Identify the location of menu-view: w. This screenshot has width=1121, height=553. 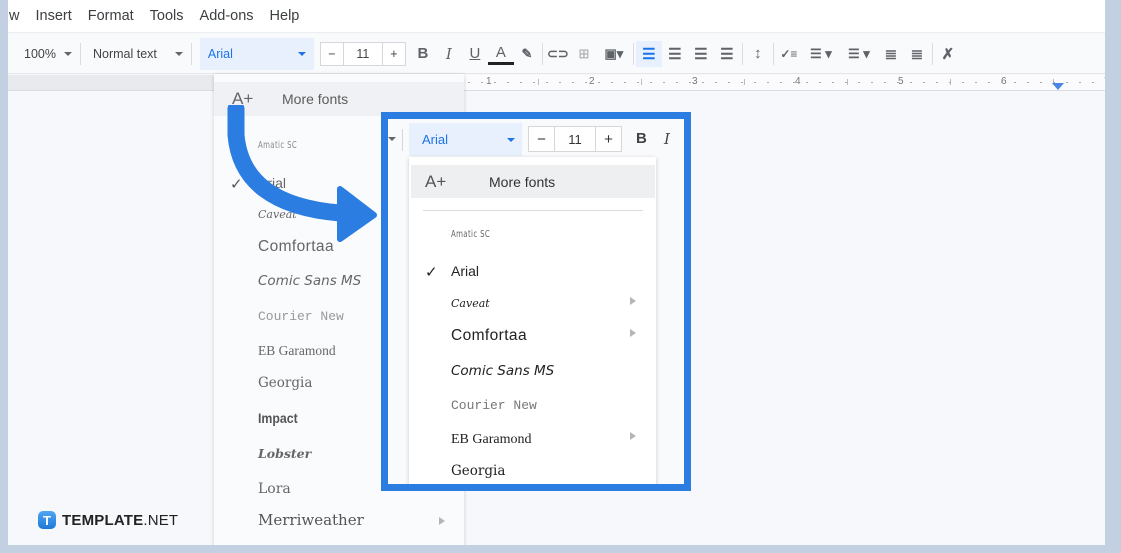
(14, 16).